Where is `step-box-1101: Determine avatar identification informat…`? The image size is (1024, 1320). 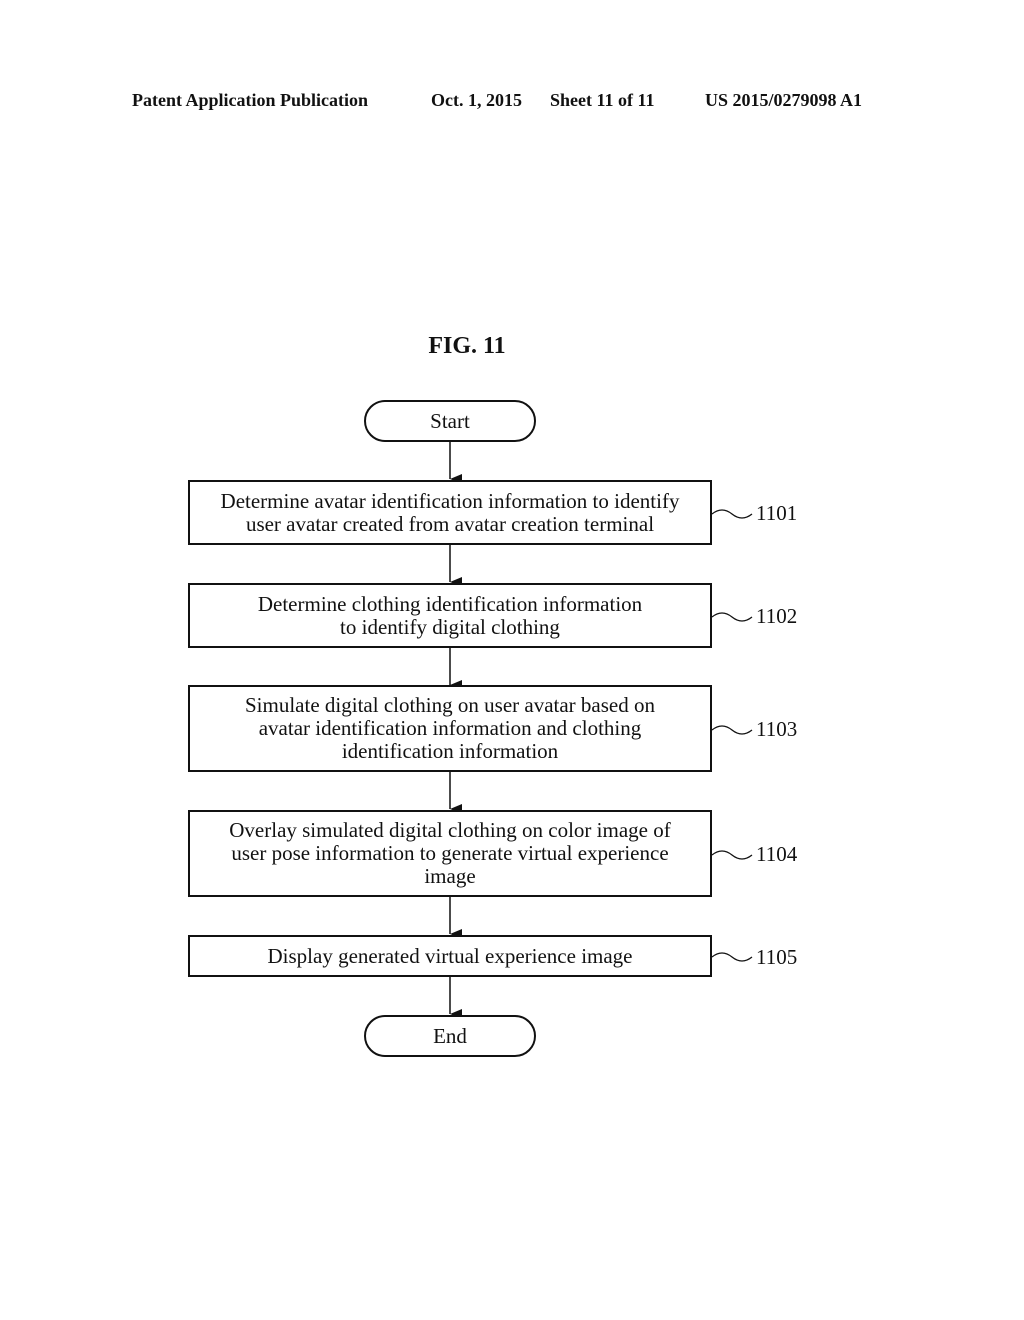 step-box-1101: Determine avatar identification informat… is located at coordinates (450, 512).